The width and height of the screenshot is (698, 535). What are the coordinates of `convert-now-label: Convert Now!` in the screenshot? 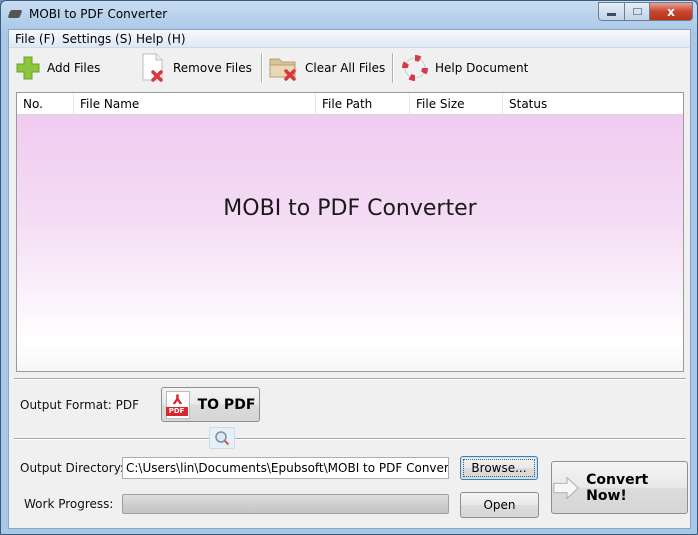 It's located at (617, 487).